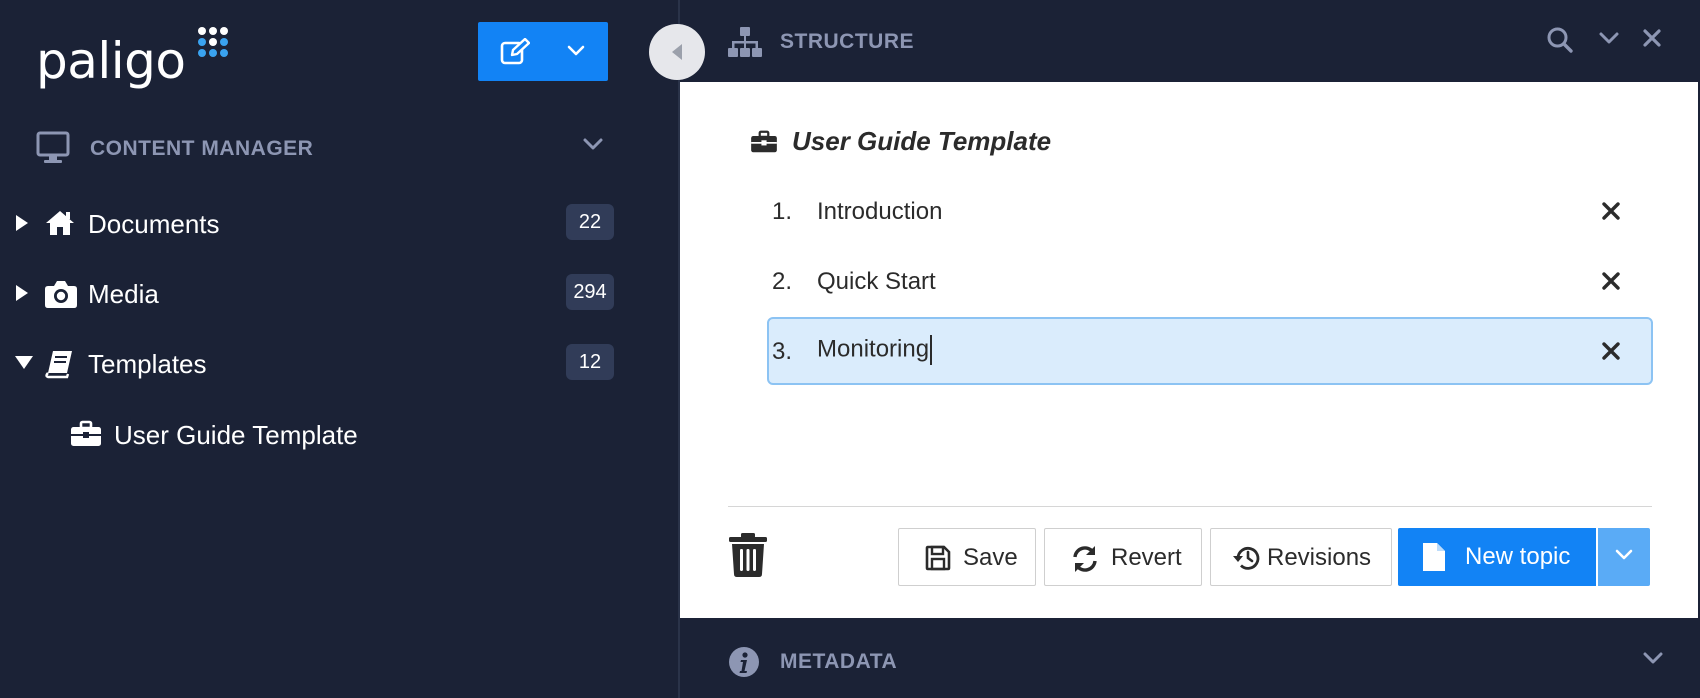 This screenshot has width=1700, height=698. Describe the element at coordinates (236, 435) in the screenshot. I see `tree-item-label: User Guide Template` at that location.